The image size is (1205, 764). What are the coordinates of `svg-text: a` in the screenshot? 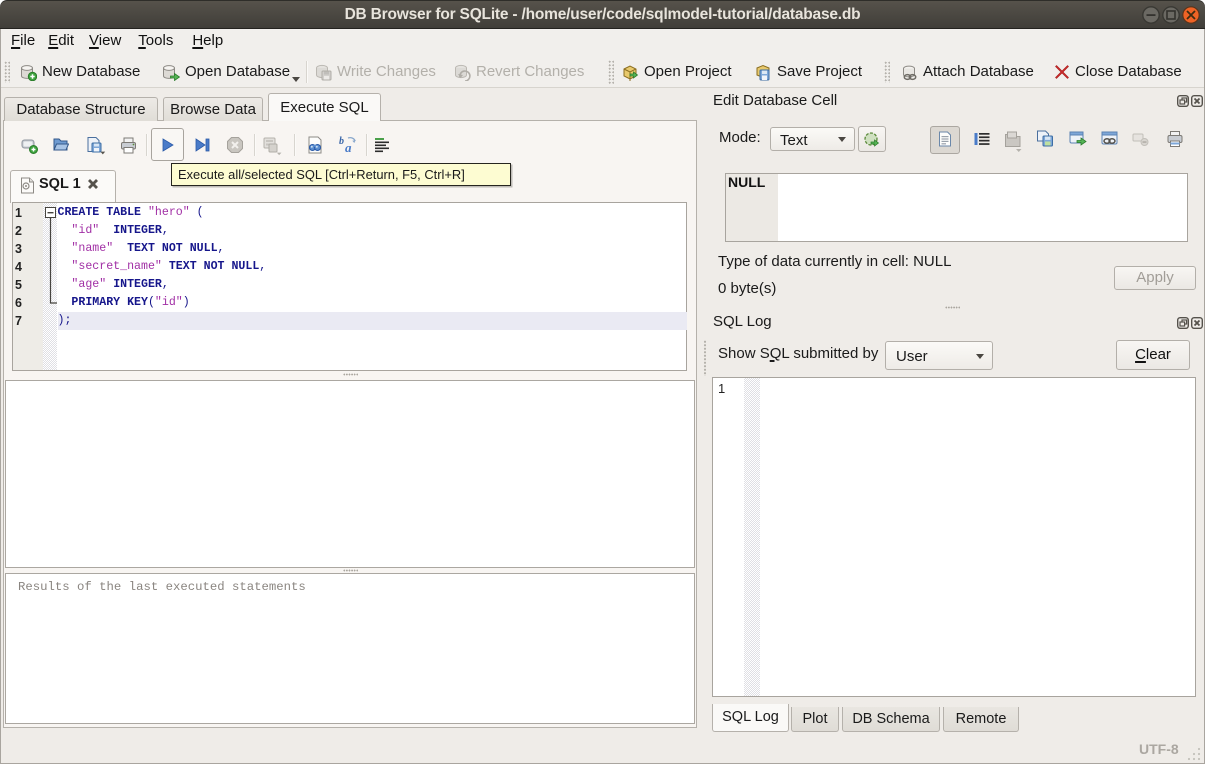 It's located at (348, 147).